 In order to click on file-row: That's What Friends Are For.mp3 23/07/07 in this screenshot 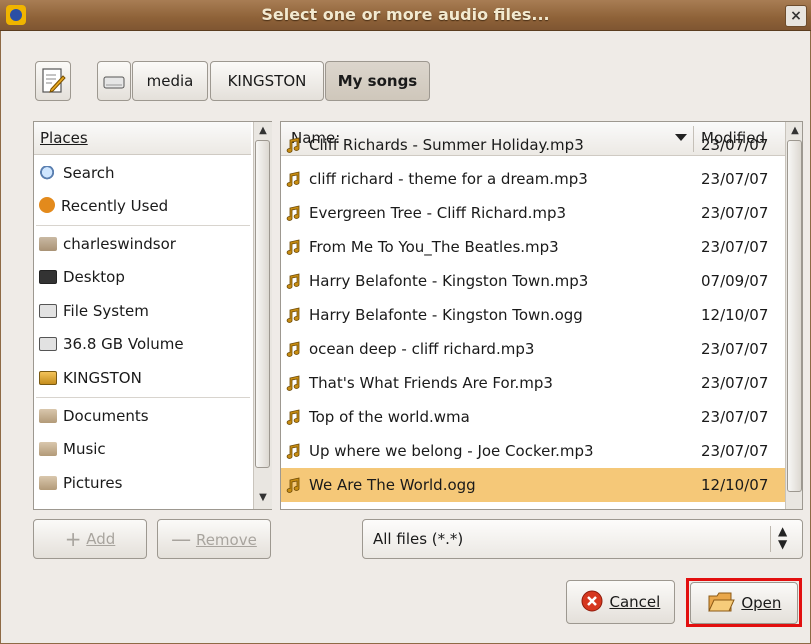, I will do `click(533, 383)`.